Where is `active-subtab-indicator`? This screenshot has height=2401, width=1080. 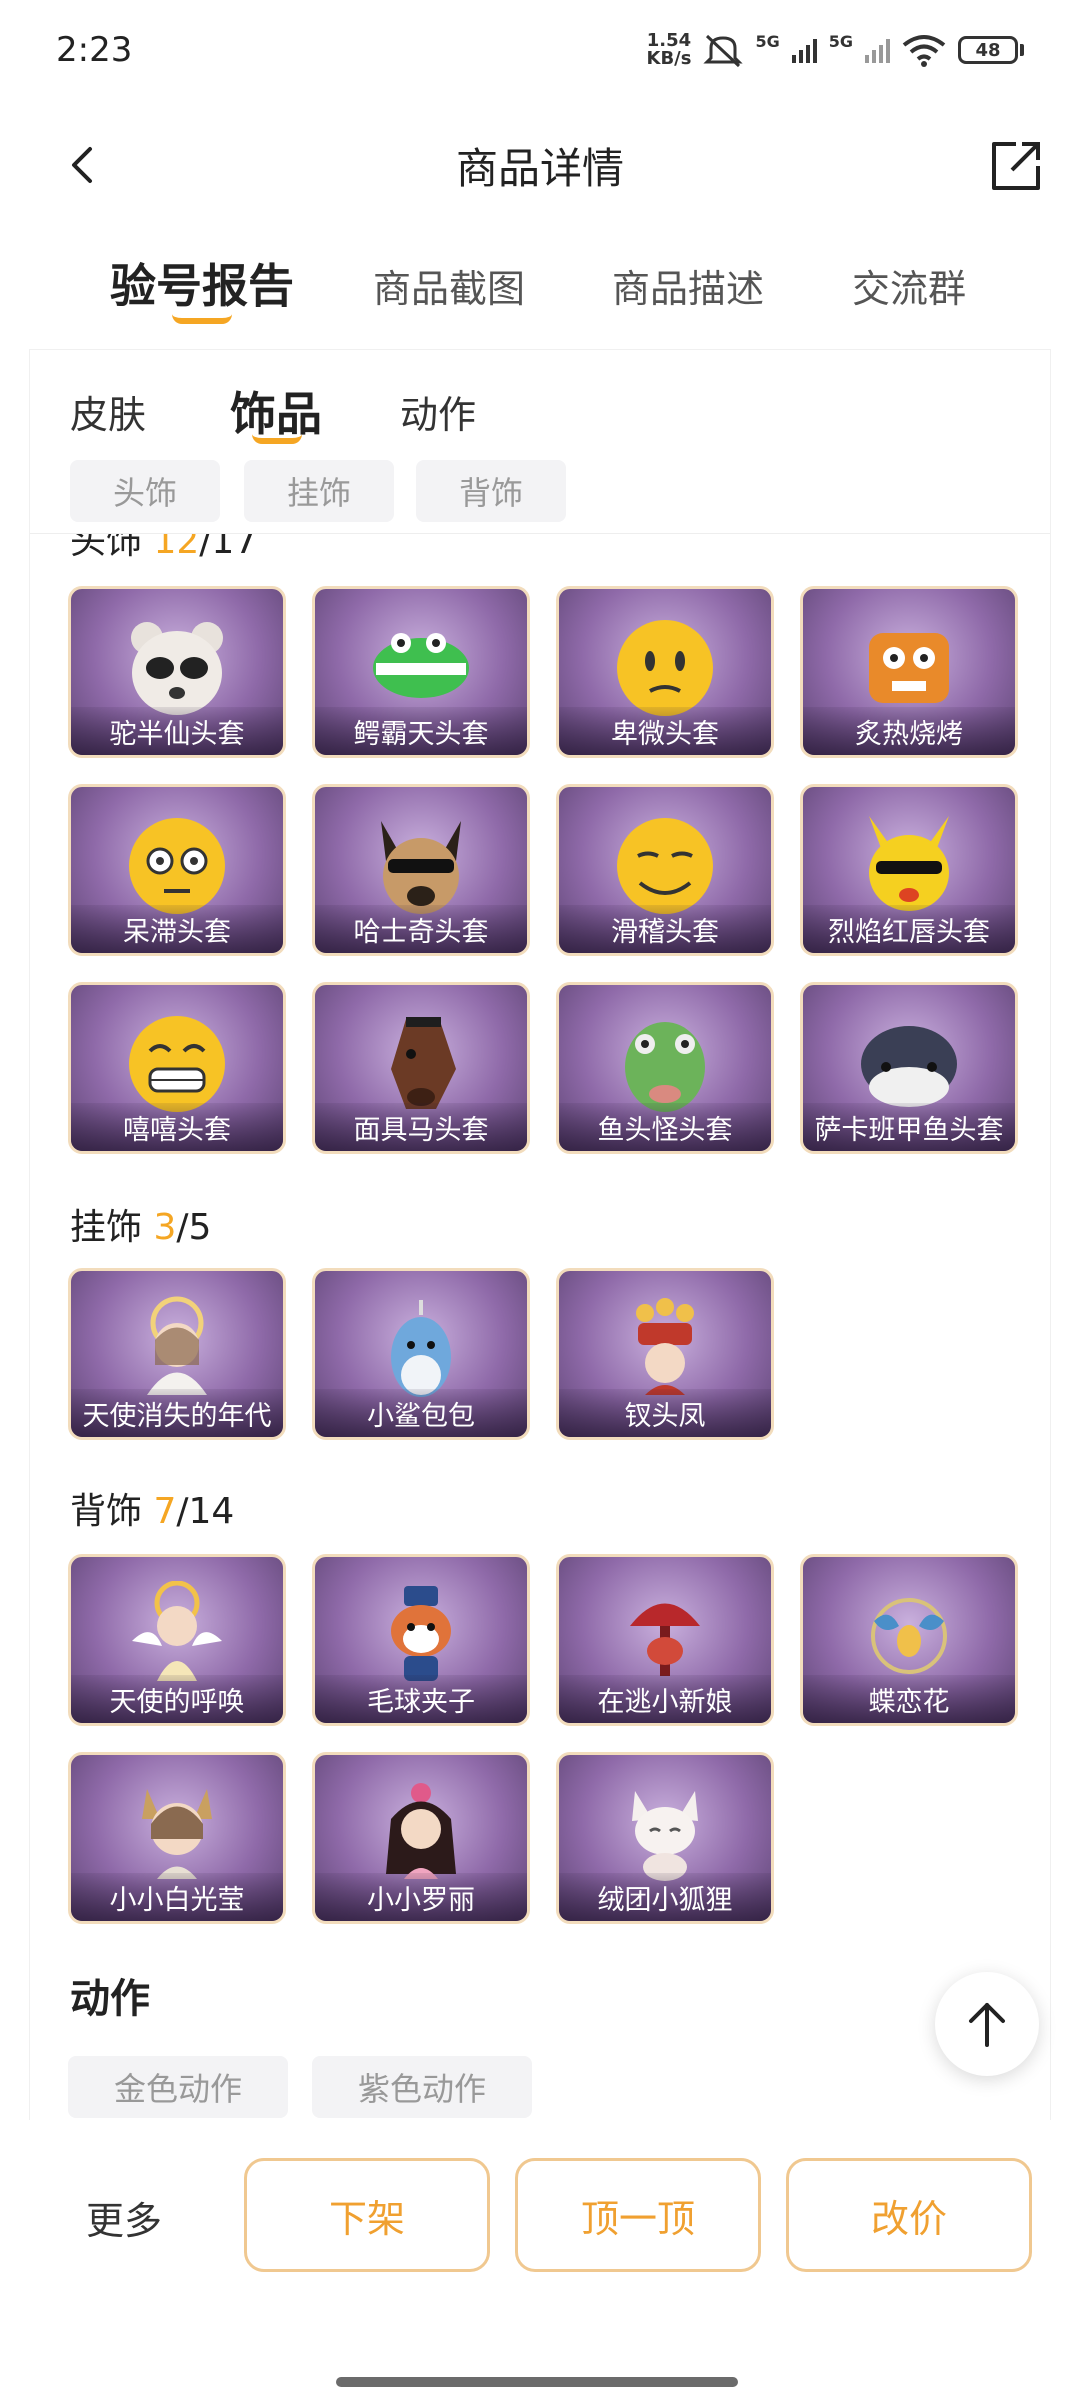 active-subtab-indicator is located at coordinates (277, 439).